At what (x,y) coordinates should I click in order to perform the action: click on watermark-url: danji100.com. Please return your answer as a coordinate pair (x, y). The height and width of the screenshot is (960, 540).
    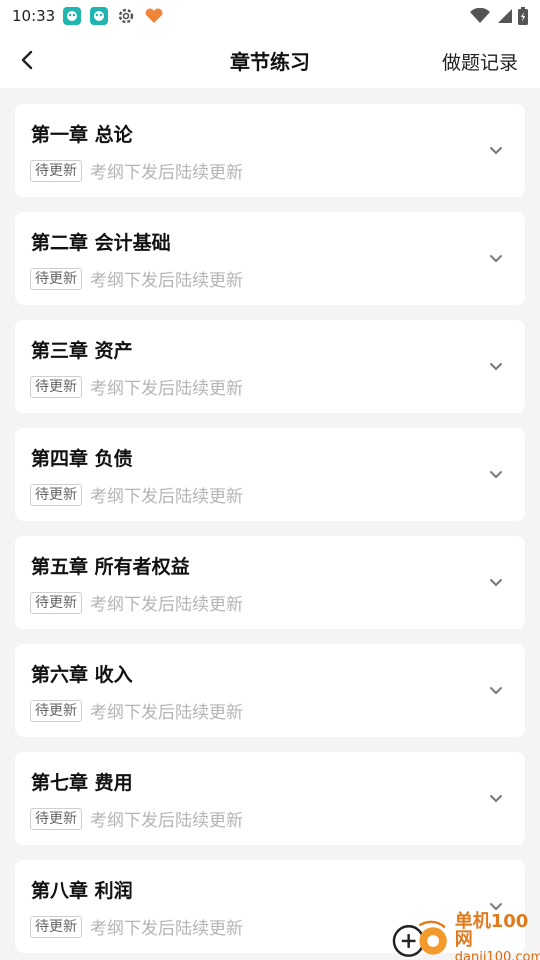
    Looking at the image, I should click on (497, 955).